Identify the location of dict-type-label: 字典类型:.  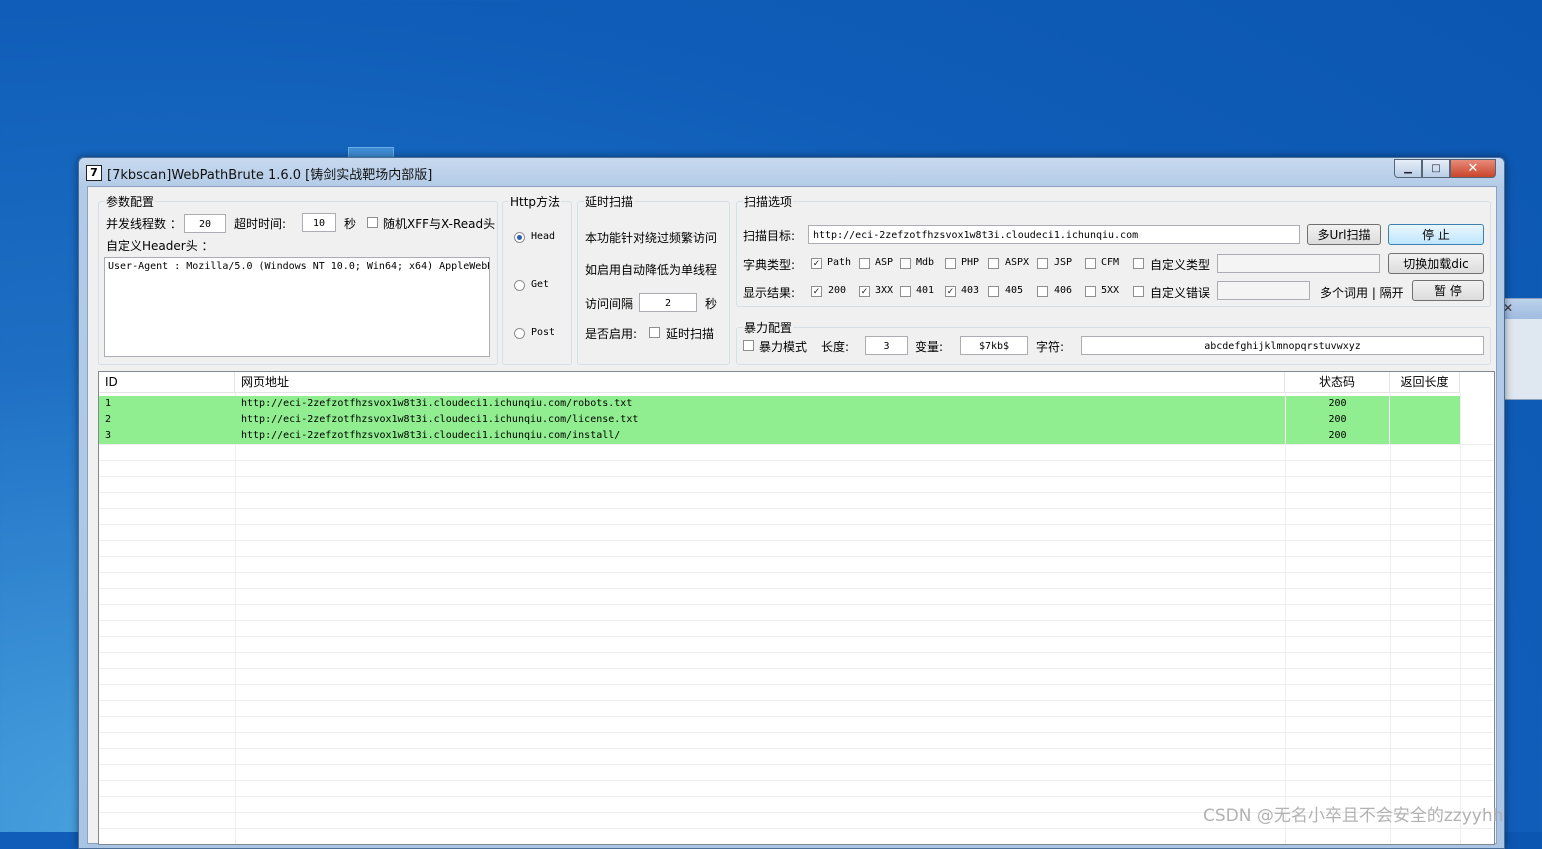
(769, 265).